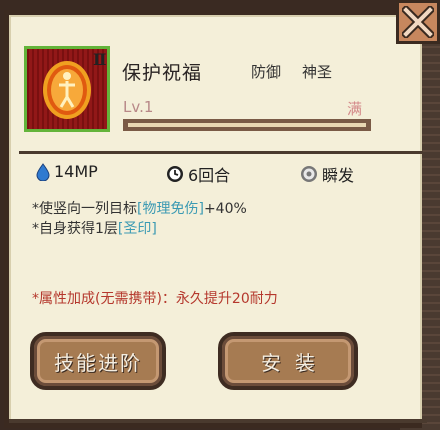 The height and width of the screenshot is (430, 440). I want to click on keyword-holy-seal: [圣印], so click(137, 229).